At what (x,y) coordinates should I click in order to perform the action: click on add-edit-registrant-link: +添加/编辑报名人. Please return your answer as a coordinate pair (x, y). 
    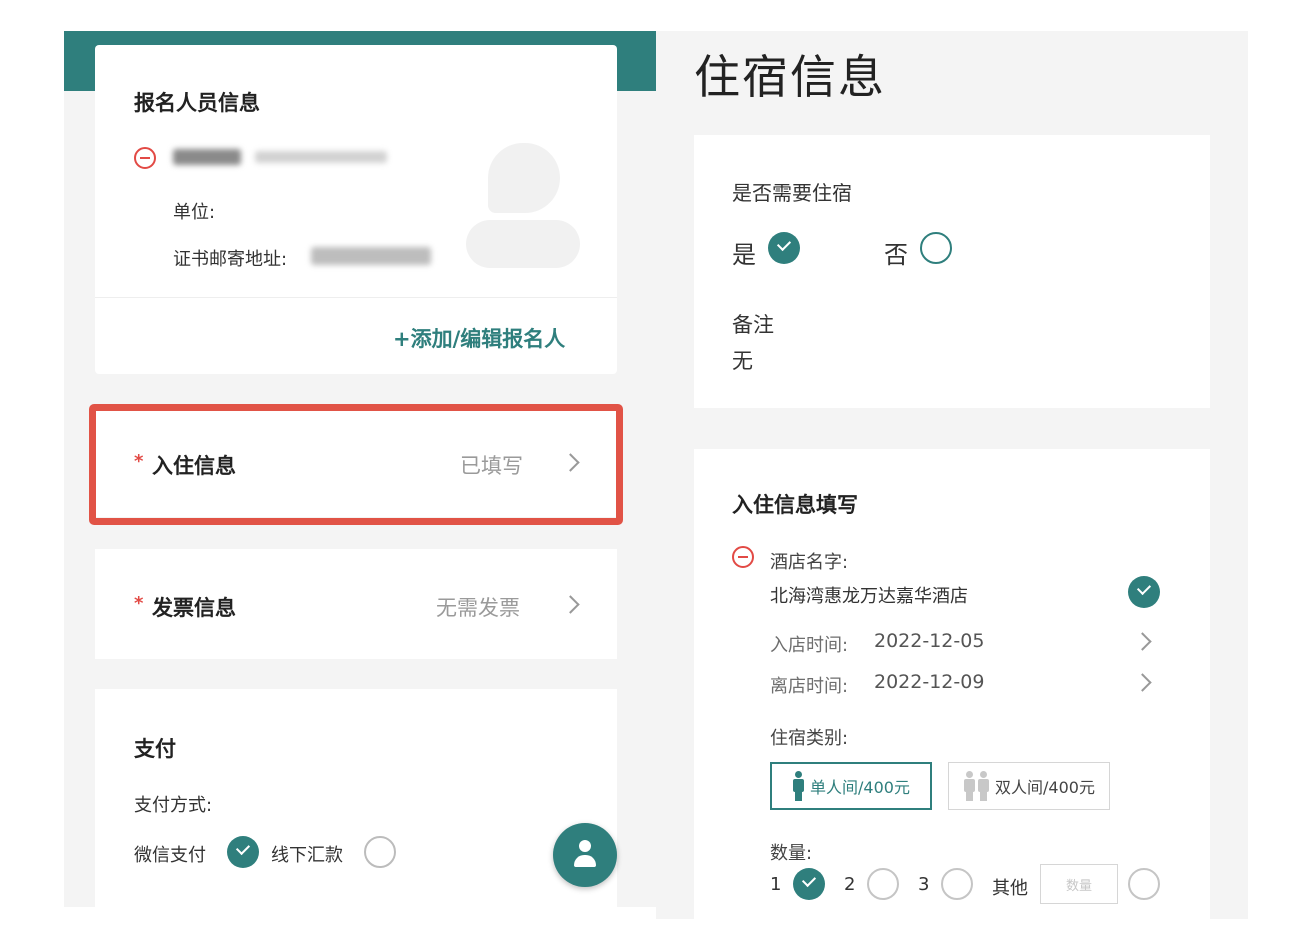
    Looking at the image, I should click on (479, 338).